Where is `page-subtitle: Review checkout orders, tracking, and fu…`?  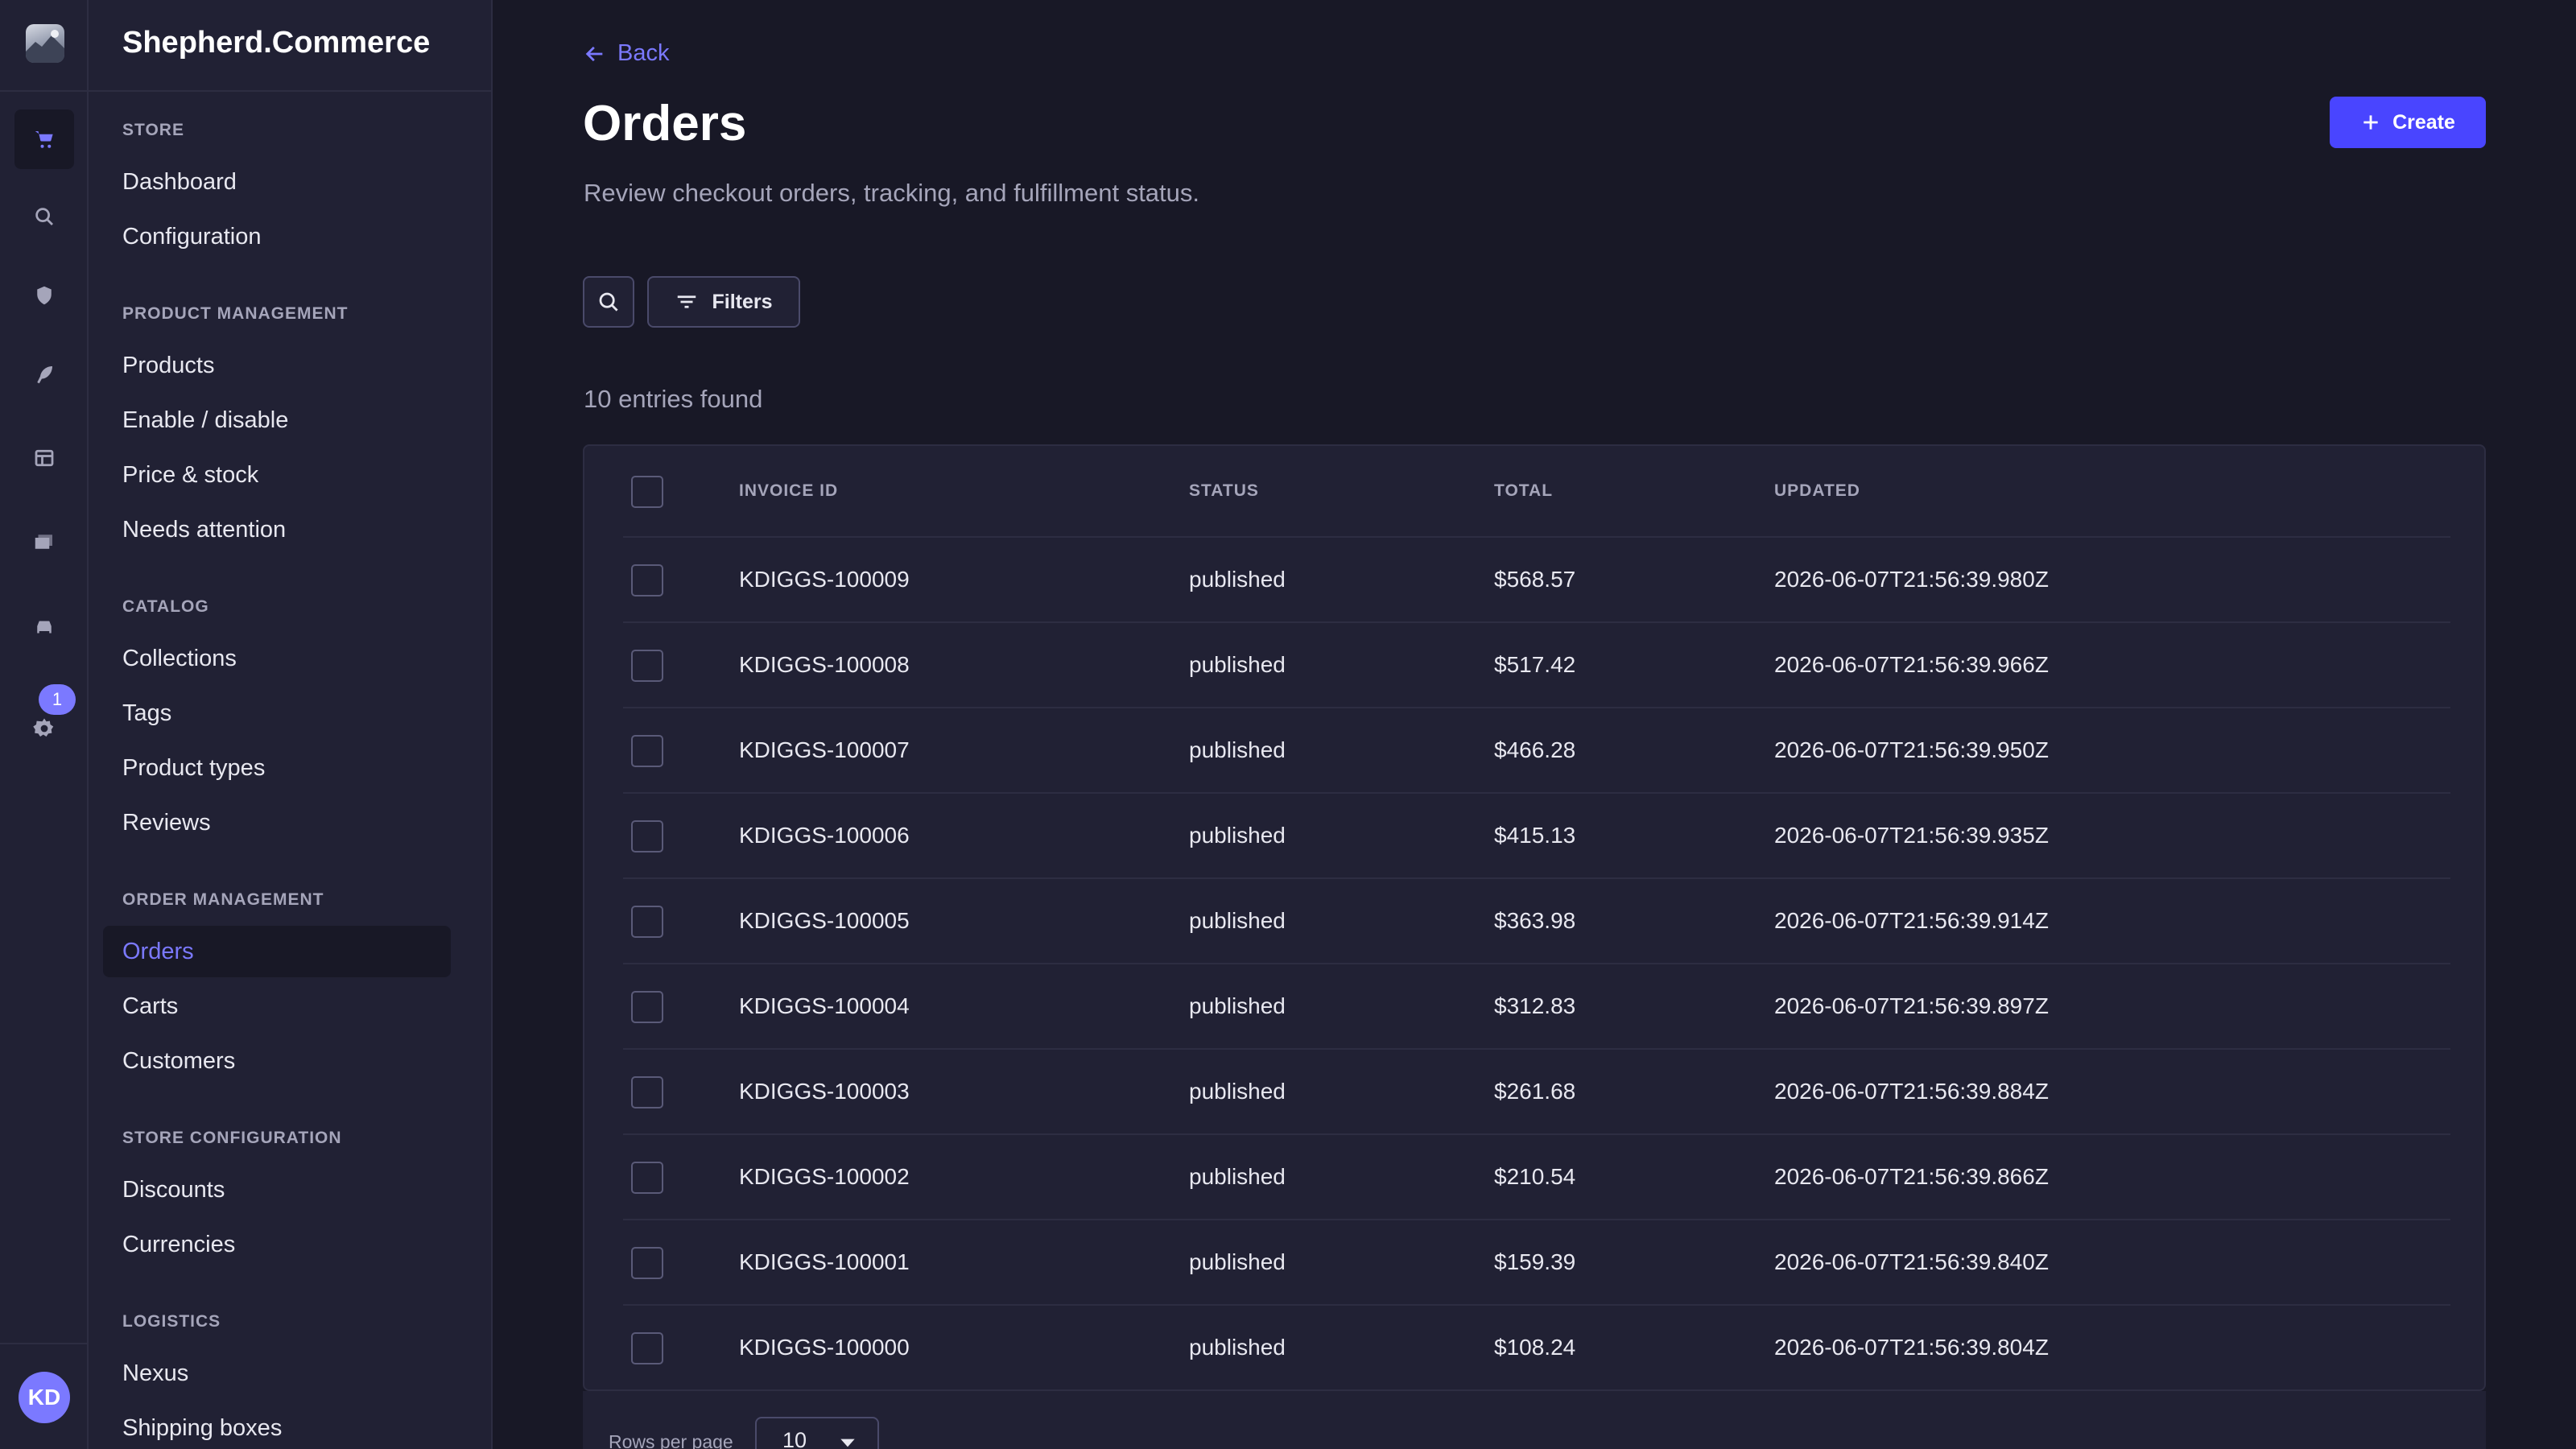
page-subtitle: Review checkout orders, tracking, and fu… is located at coordinates (892, 193).